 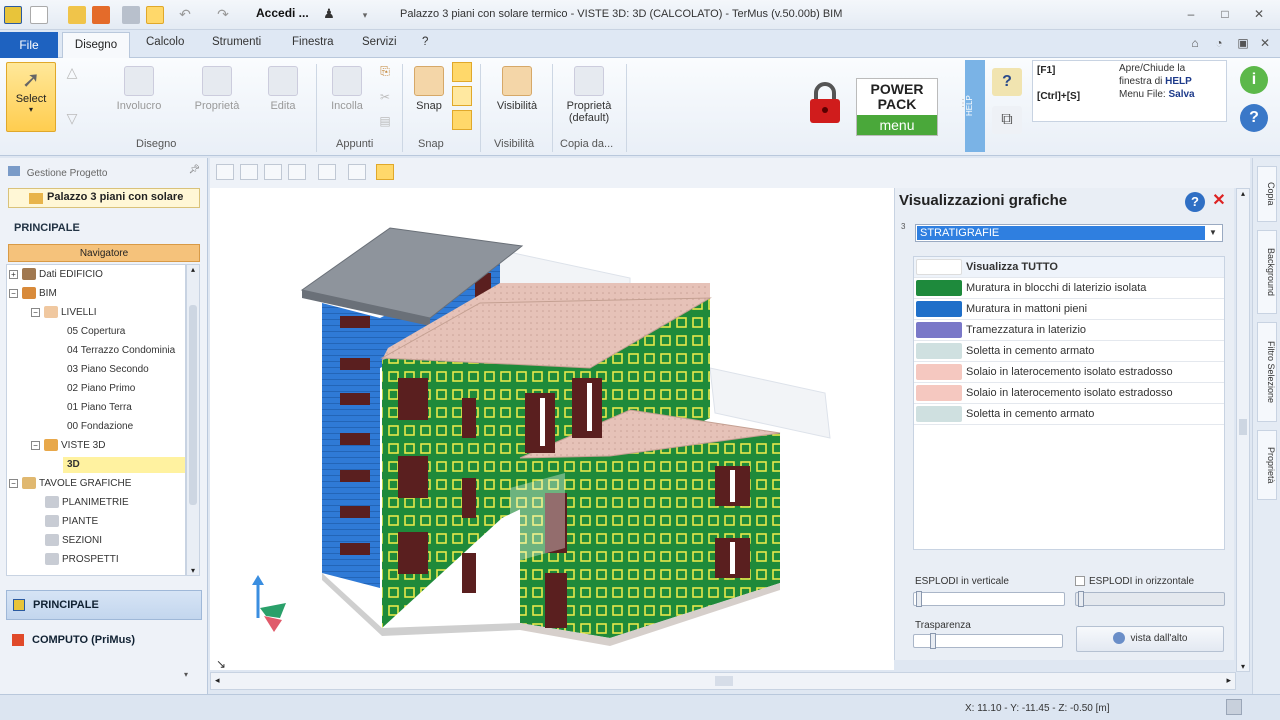 I want to click on format-painter-icon: ▤, so click(x=385, y=121).